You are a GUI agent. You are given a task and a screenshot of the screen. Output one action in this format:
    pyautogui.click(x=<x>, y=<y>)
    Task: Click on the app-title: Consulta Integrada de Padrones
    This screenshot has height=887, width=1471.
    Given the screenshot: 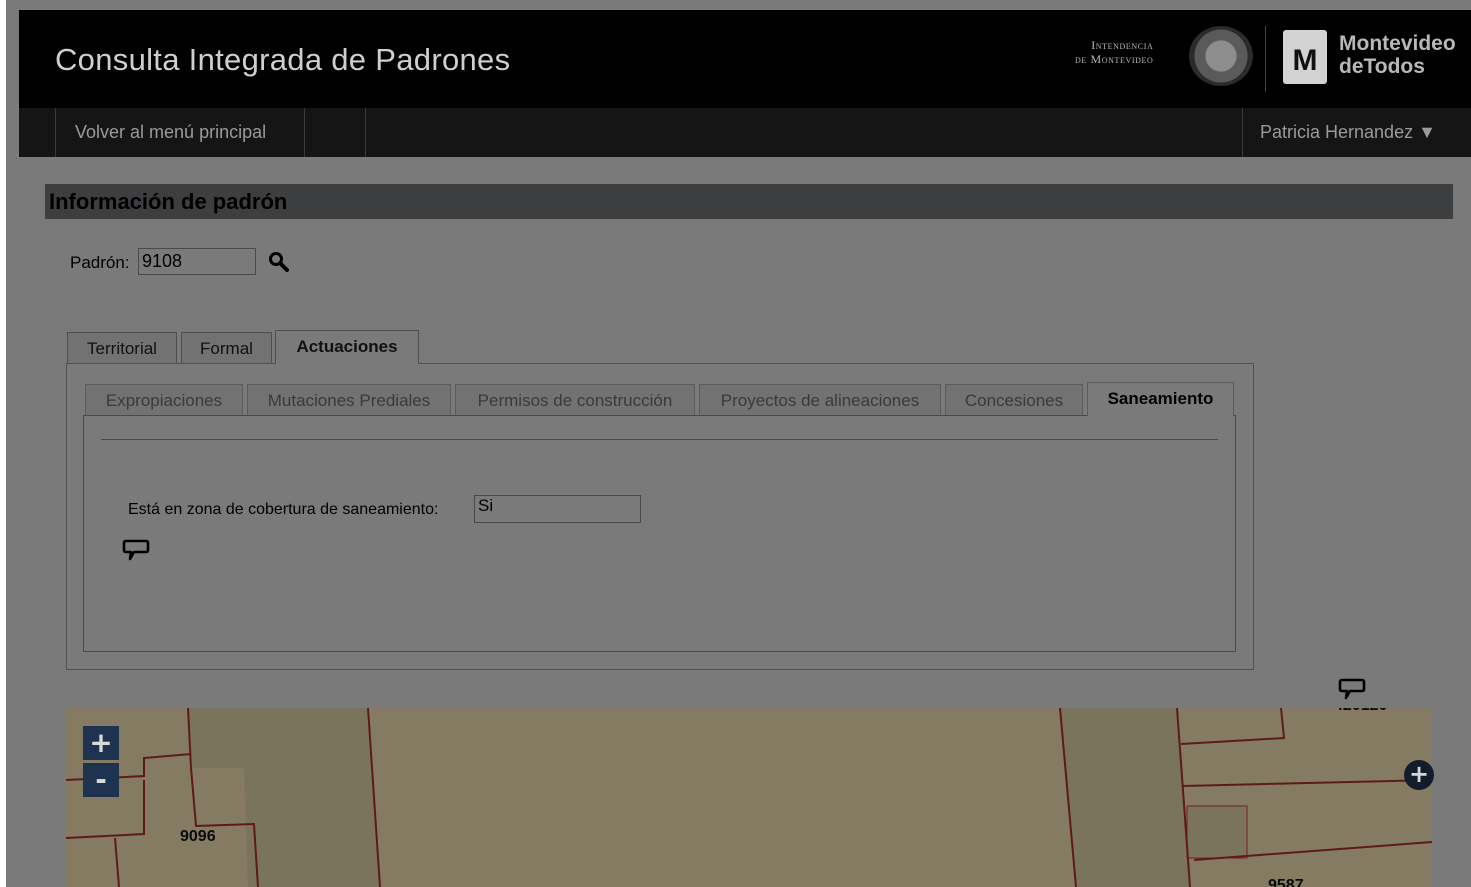 What is the action you would take?
    pyautogui.click(x=283, y=59)
    